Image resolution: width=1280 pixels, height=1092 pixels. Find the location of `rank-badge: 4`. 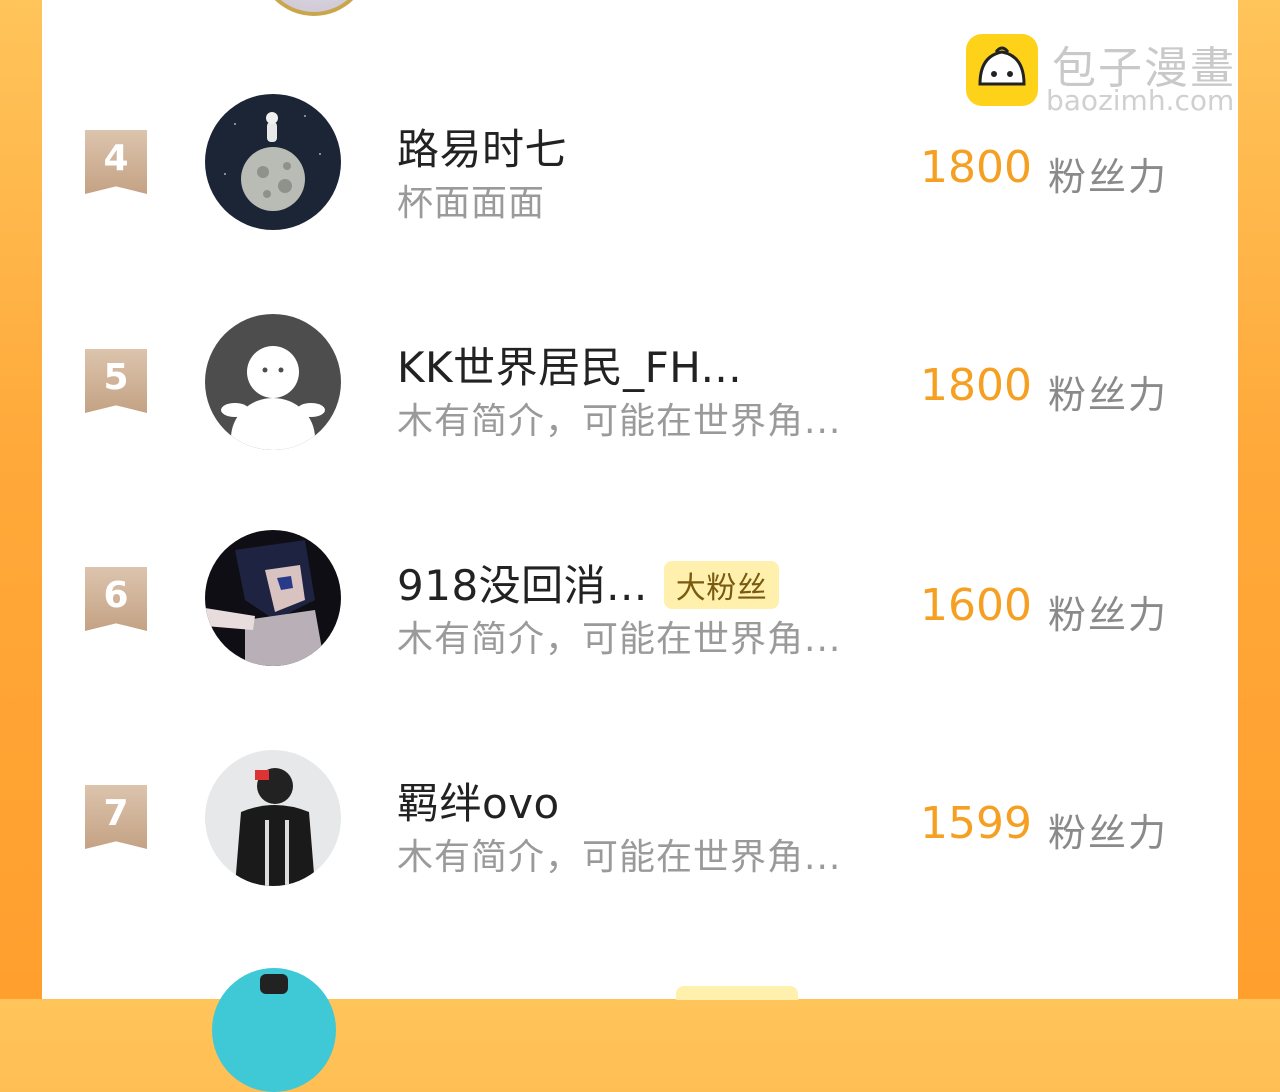

rank-badge: 4 is located at coordinates (116, 162).